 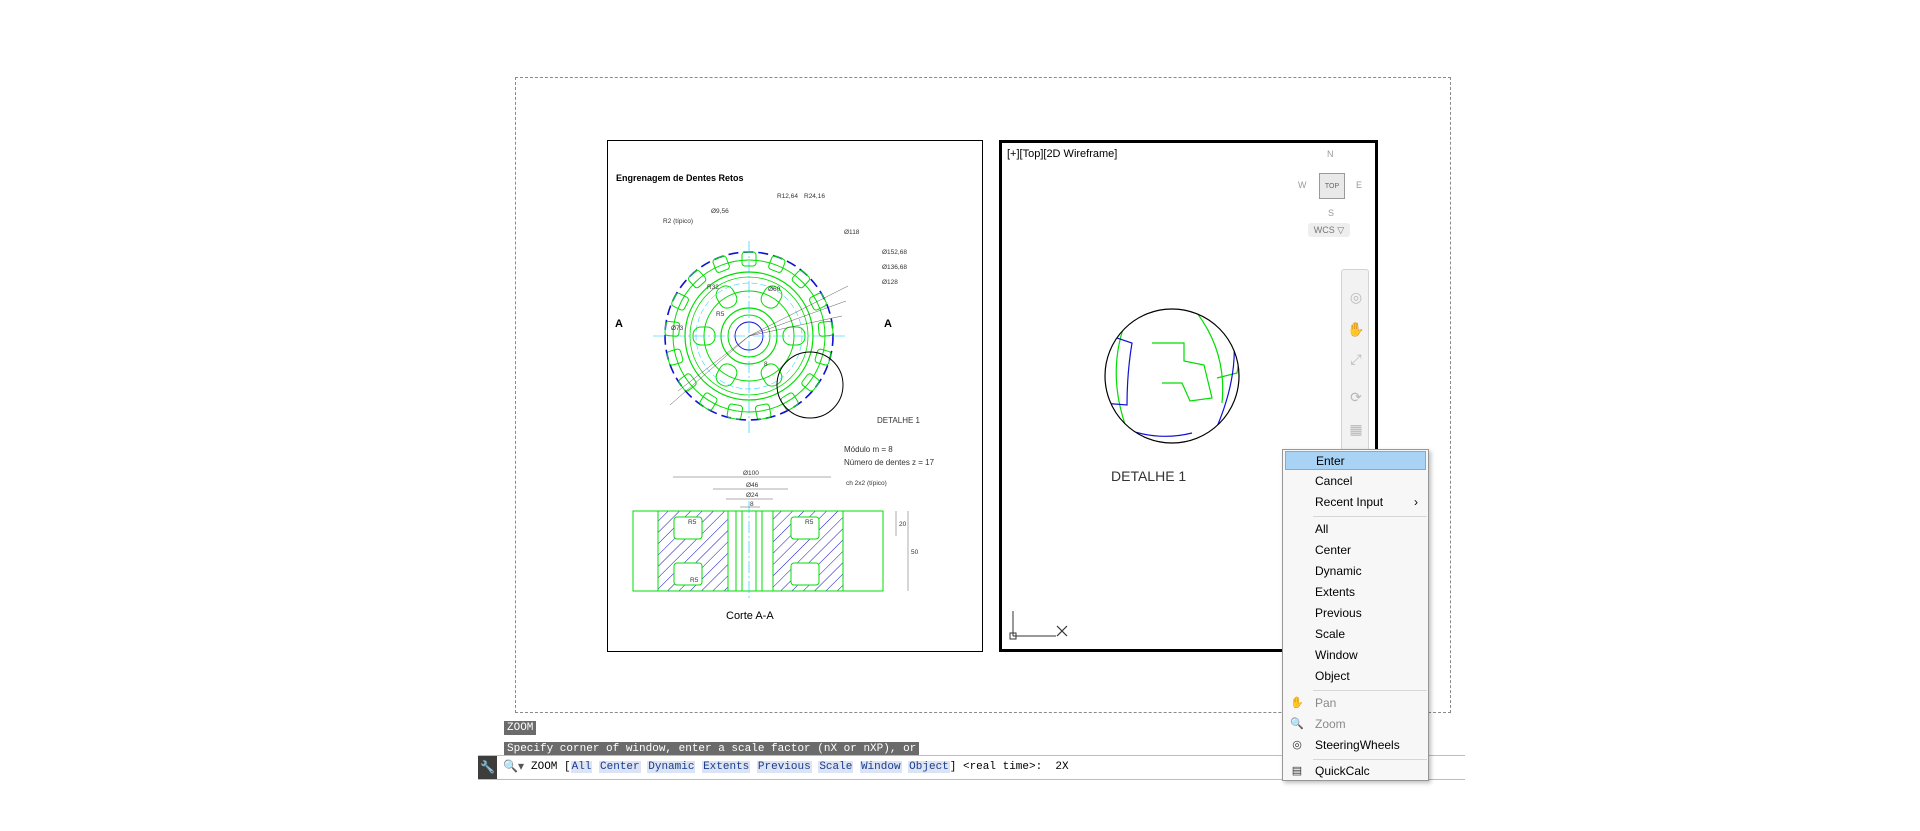 I want to click on showmotion-icon: ▦, so click(x=1356, y=429).